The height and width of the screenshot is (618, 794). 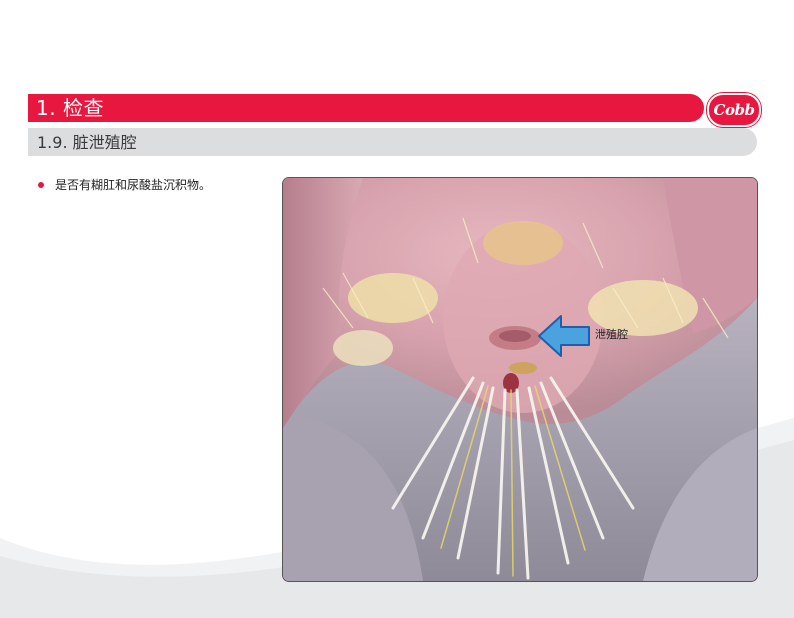 What do you see at coordinates (133, 185) in the screenshot?
I see `bullet-text: 是否有糊肛和尿酸盐沉积物。` at bounding box center [133, 185].